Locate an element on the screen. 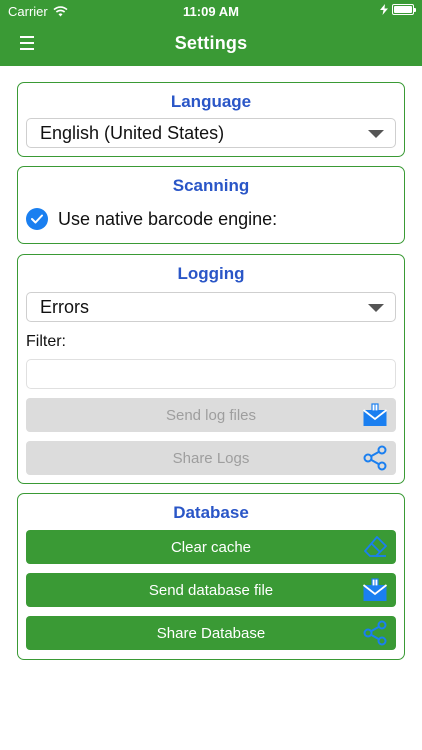  send-log-files-button: Send log files is located at coordinates (211, 415).